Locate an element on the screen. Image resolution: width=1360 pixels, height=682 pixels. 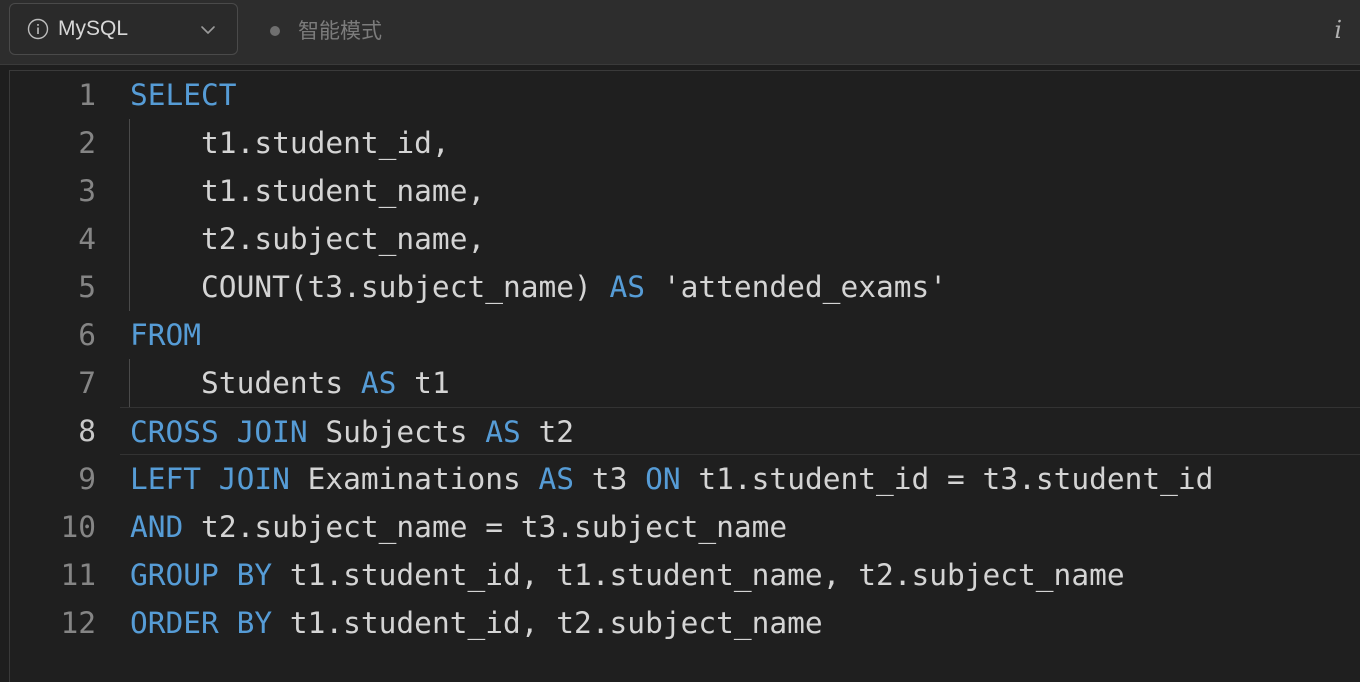
sql-keyword: AND is located at coordinates (157, 527).